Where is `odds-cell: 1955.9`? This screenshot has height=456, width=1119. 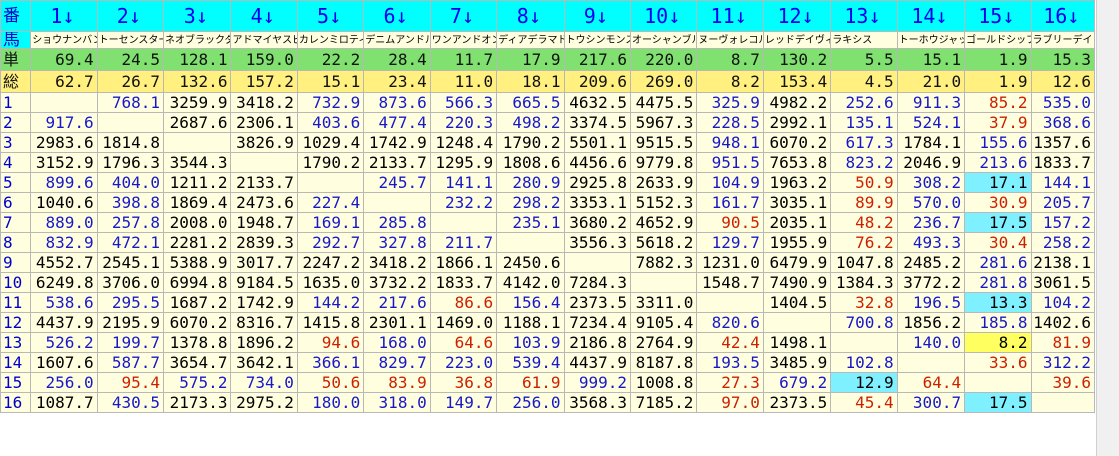
odds-cell: 1955.9 is located at coordinates (797, 242).